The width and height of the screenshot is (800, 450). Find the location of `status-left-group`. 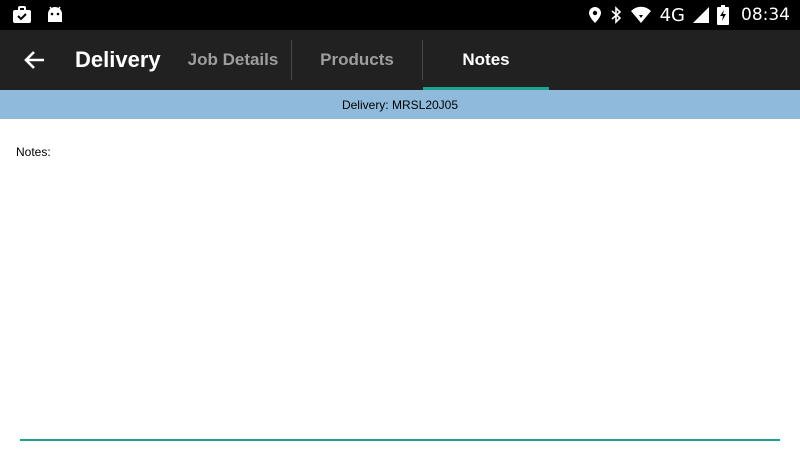

status-left-group is located at coordinates (38, 15).